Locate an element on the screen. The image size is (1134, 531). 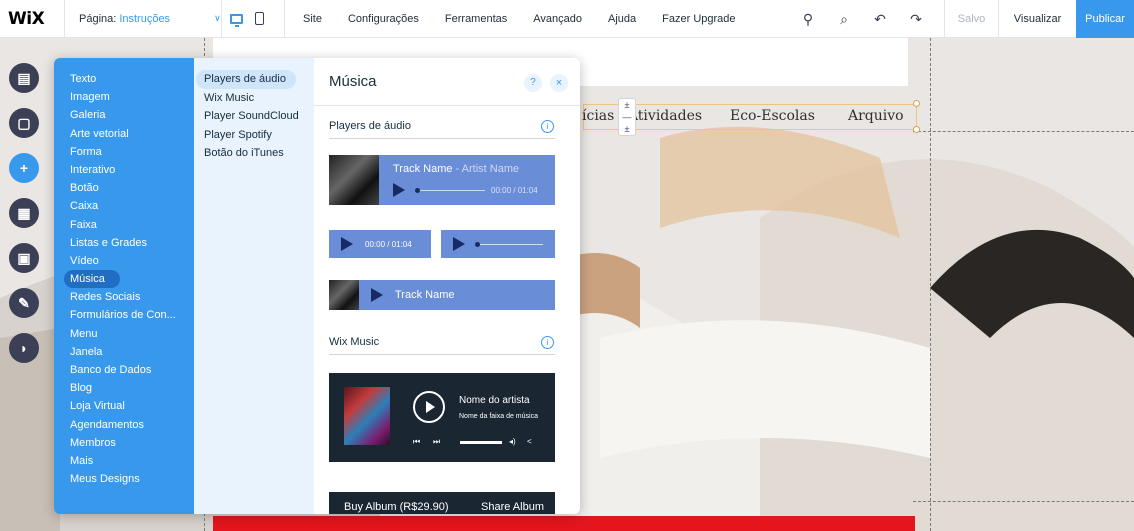
category-item: Faixa is located at coordinates (132, 225).